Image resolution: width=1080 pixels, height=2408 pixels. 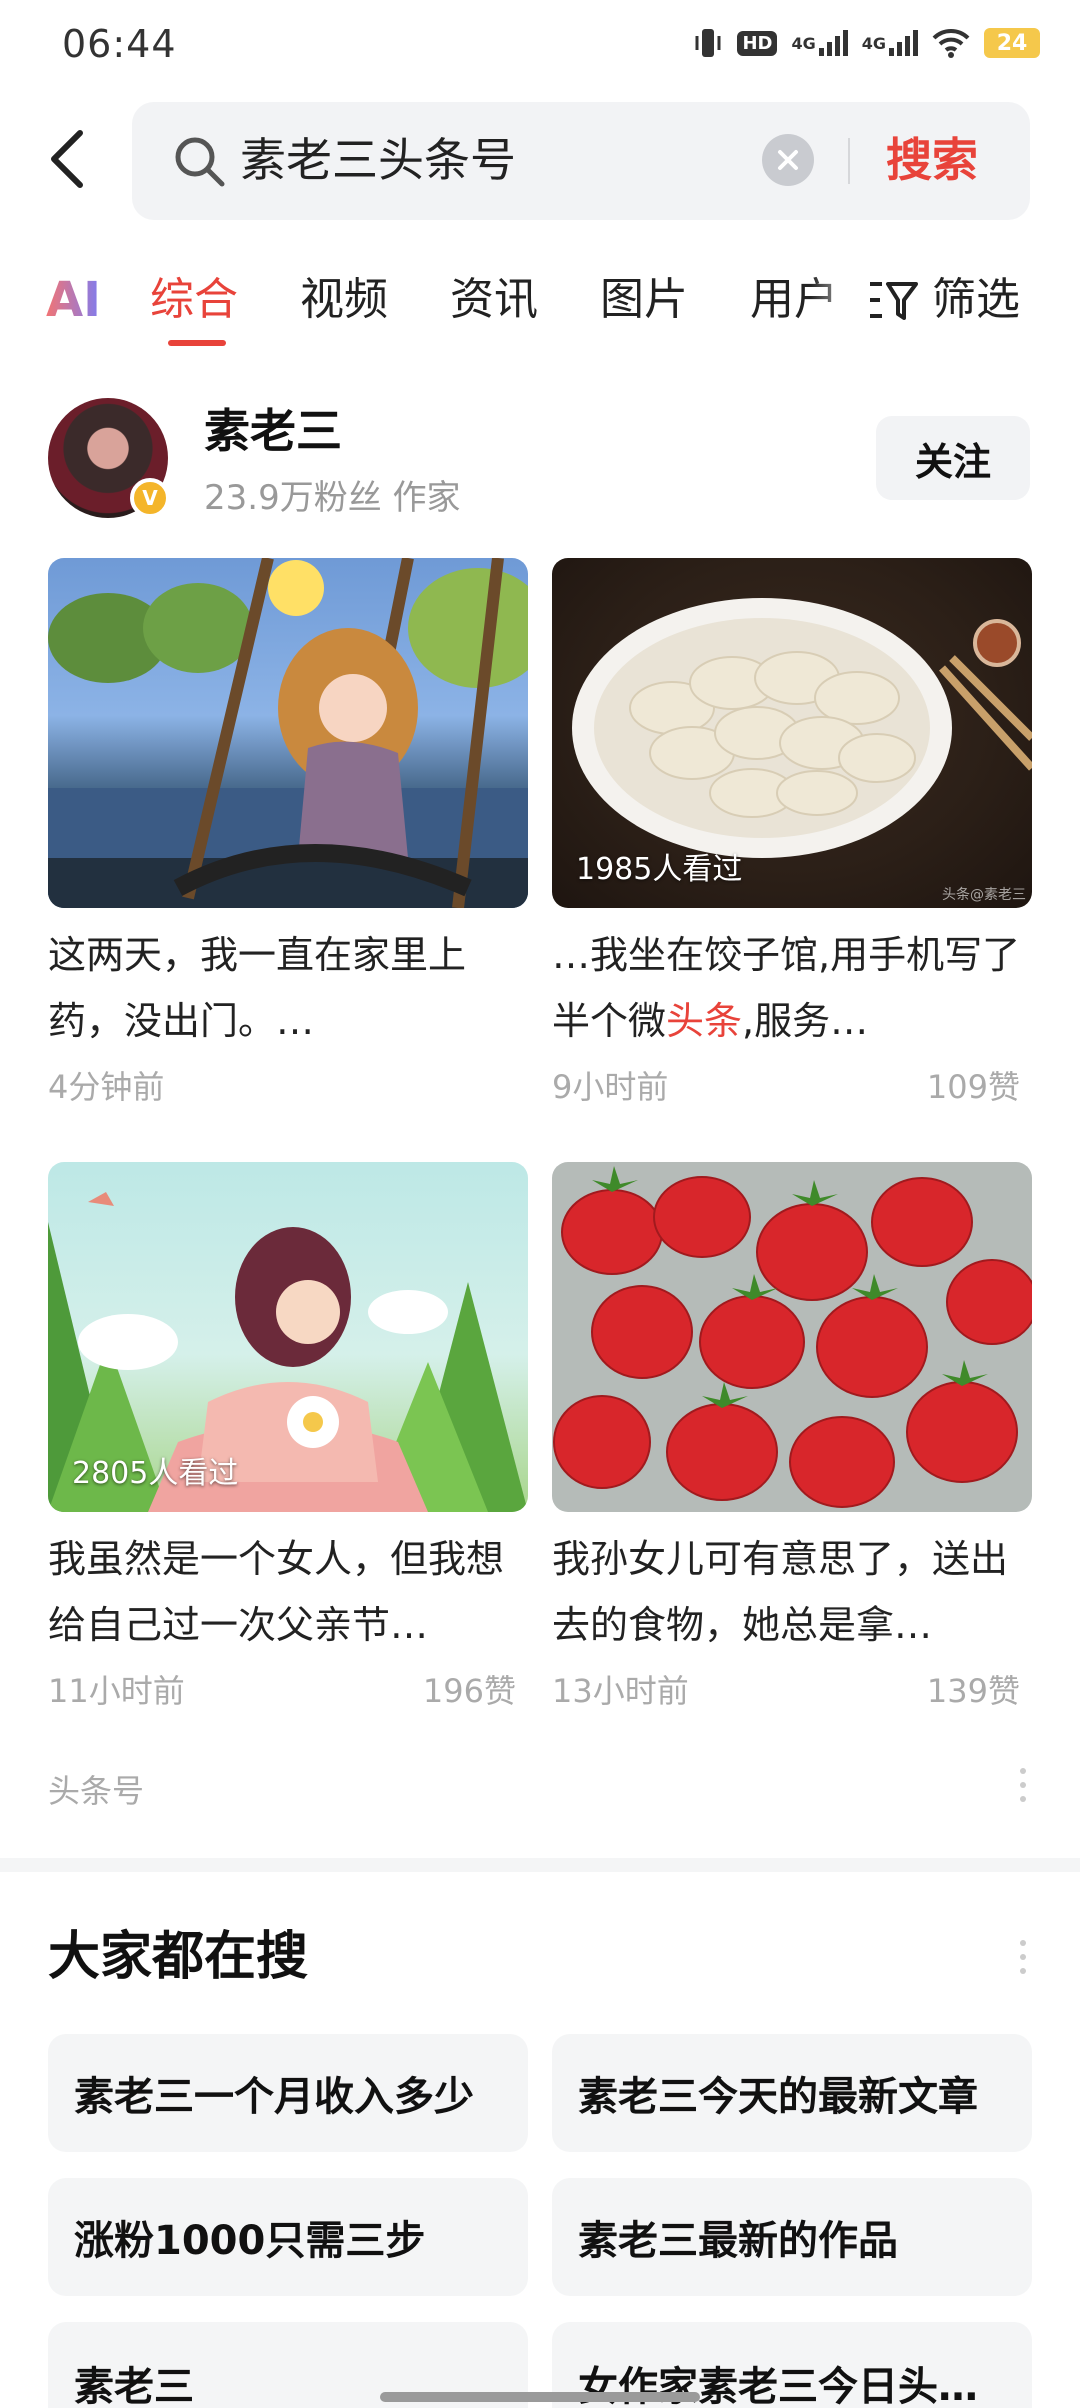 I want to click on source-label: 头条号, so click(x=96, y=1791).